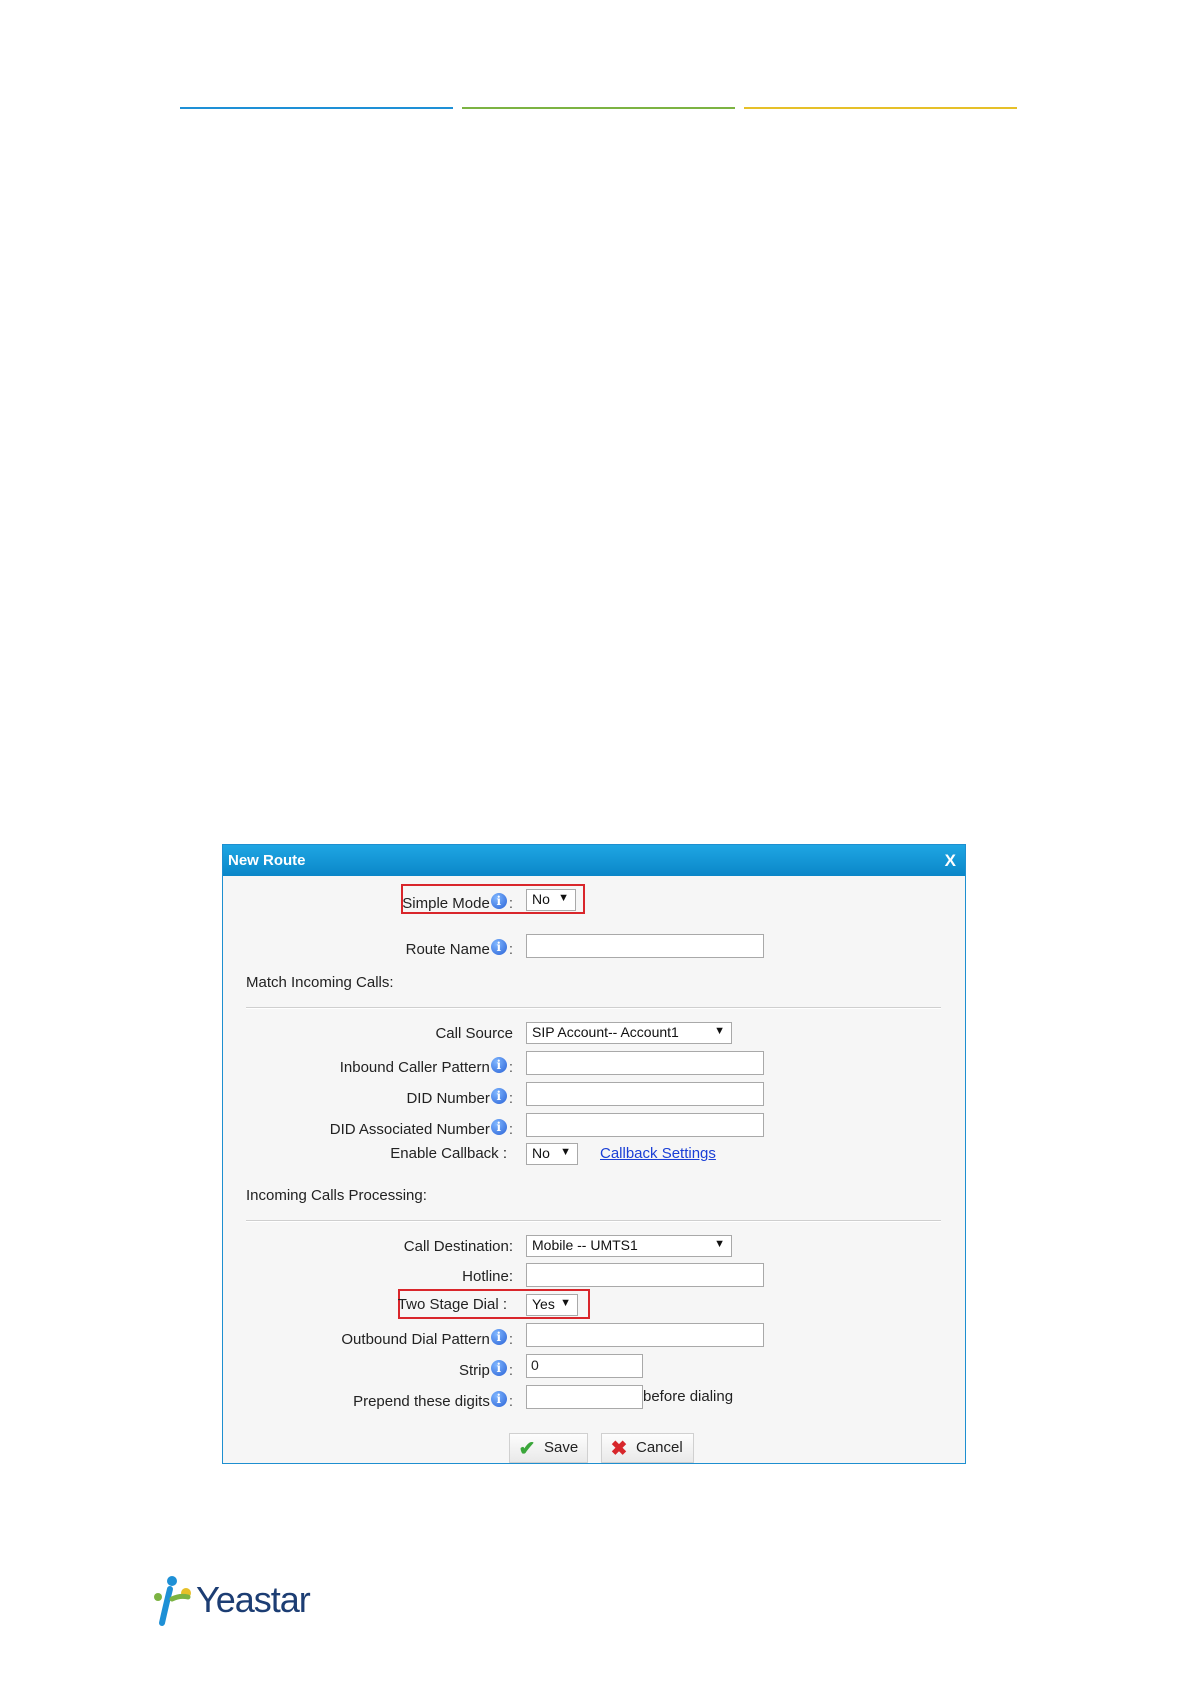 The height and width of the screenshot is (1684, 1191). What do you see at coordinates (267, 860) in the screenshot?
I see `dialog-title: New Route` at bounding box center [267, 860].